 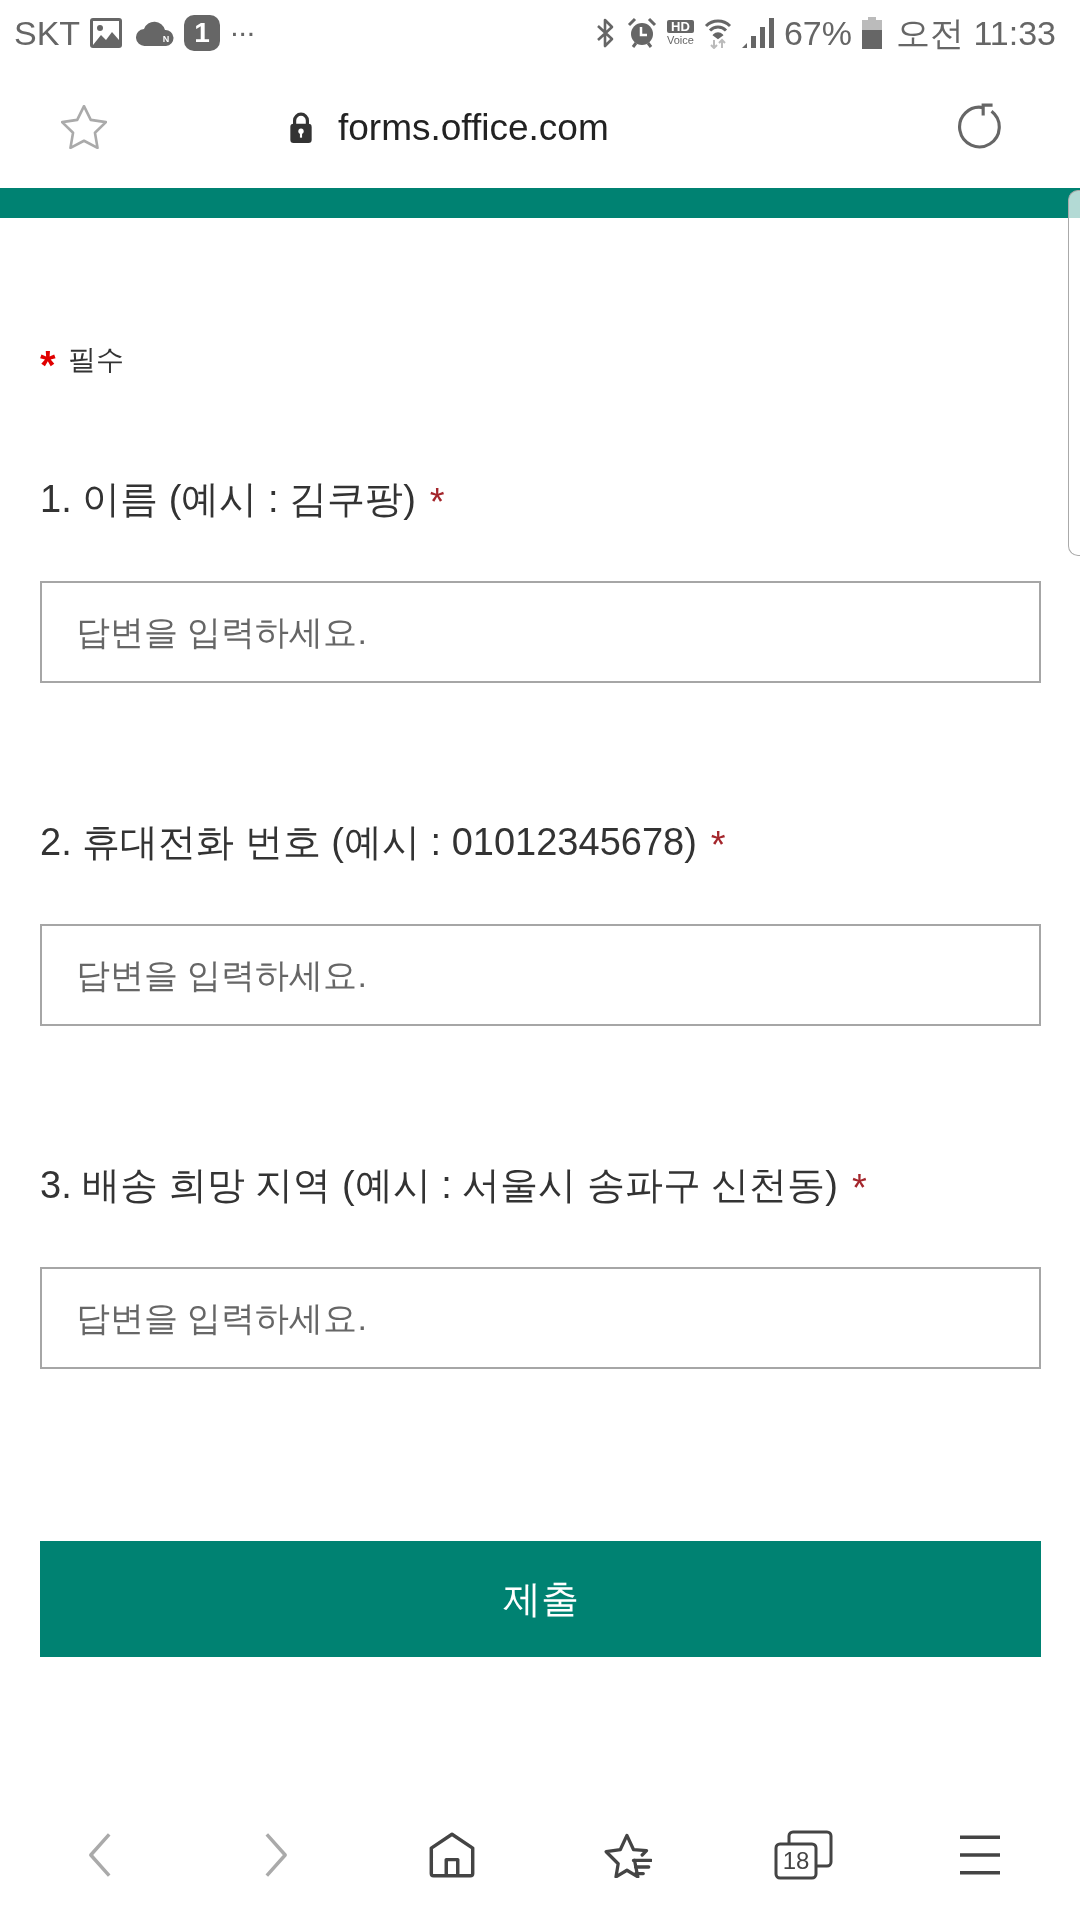 I want to click on alarm-clock-icon, so click(x=642, y=33).